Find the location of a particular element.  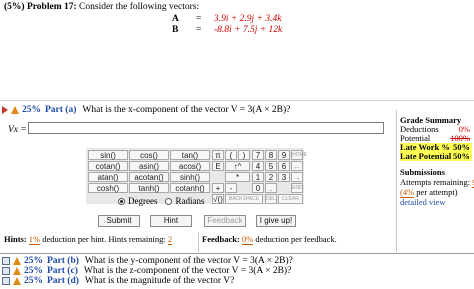

key-e: E is located at coordinates (218, 166).